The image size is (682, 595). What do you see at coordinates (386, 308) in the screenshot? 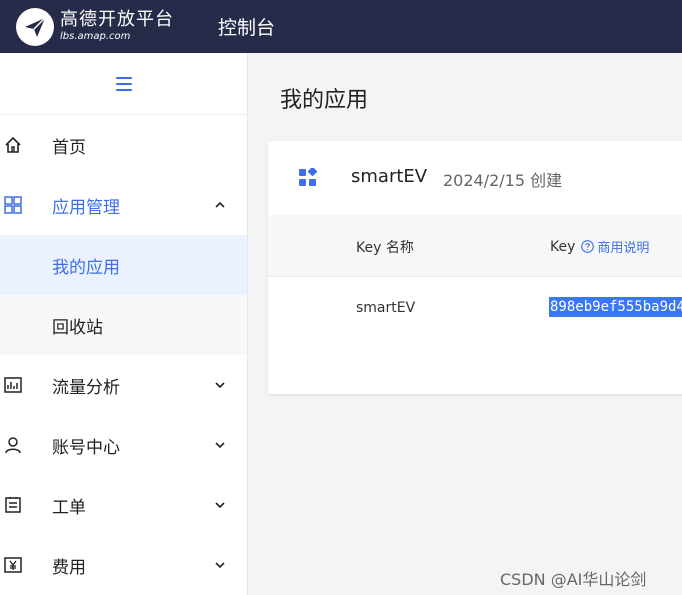
I see `key-name-cell: smartEV` at bounding box center [386, 308].